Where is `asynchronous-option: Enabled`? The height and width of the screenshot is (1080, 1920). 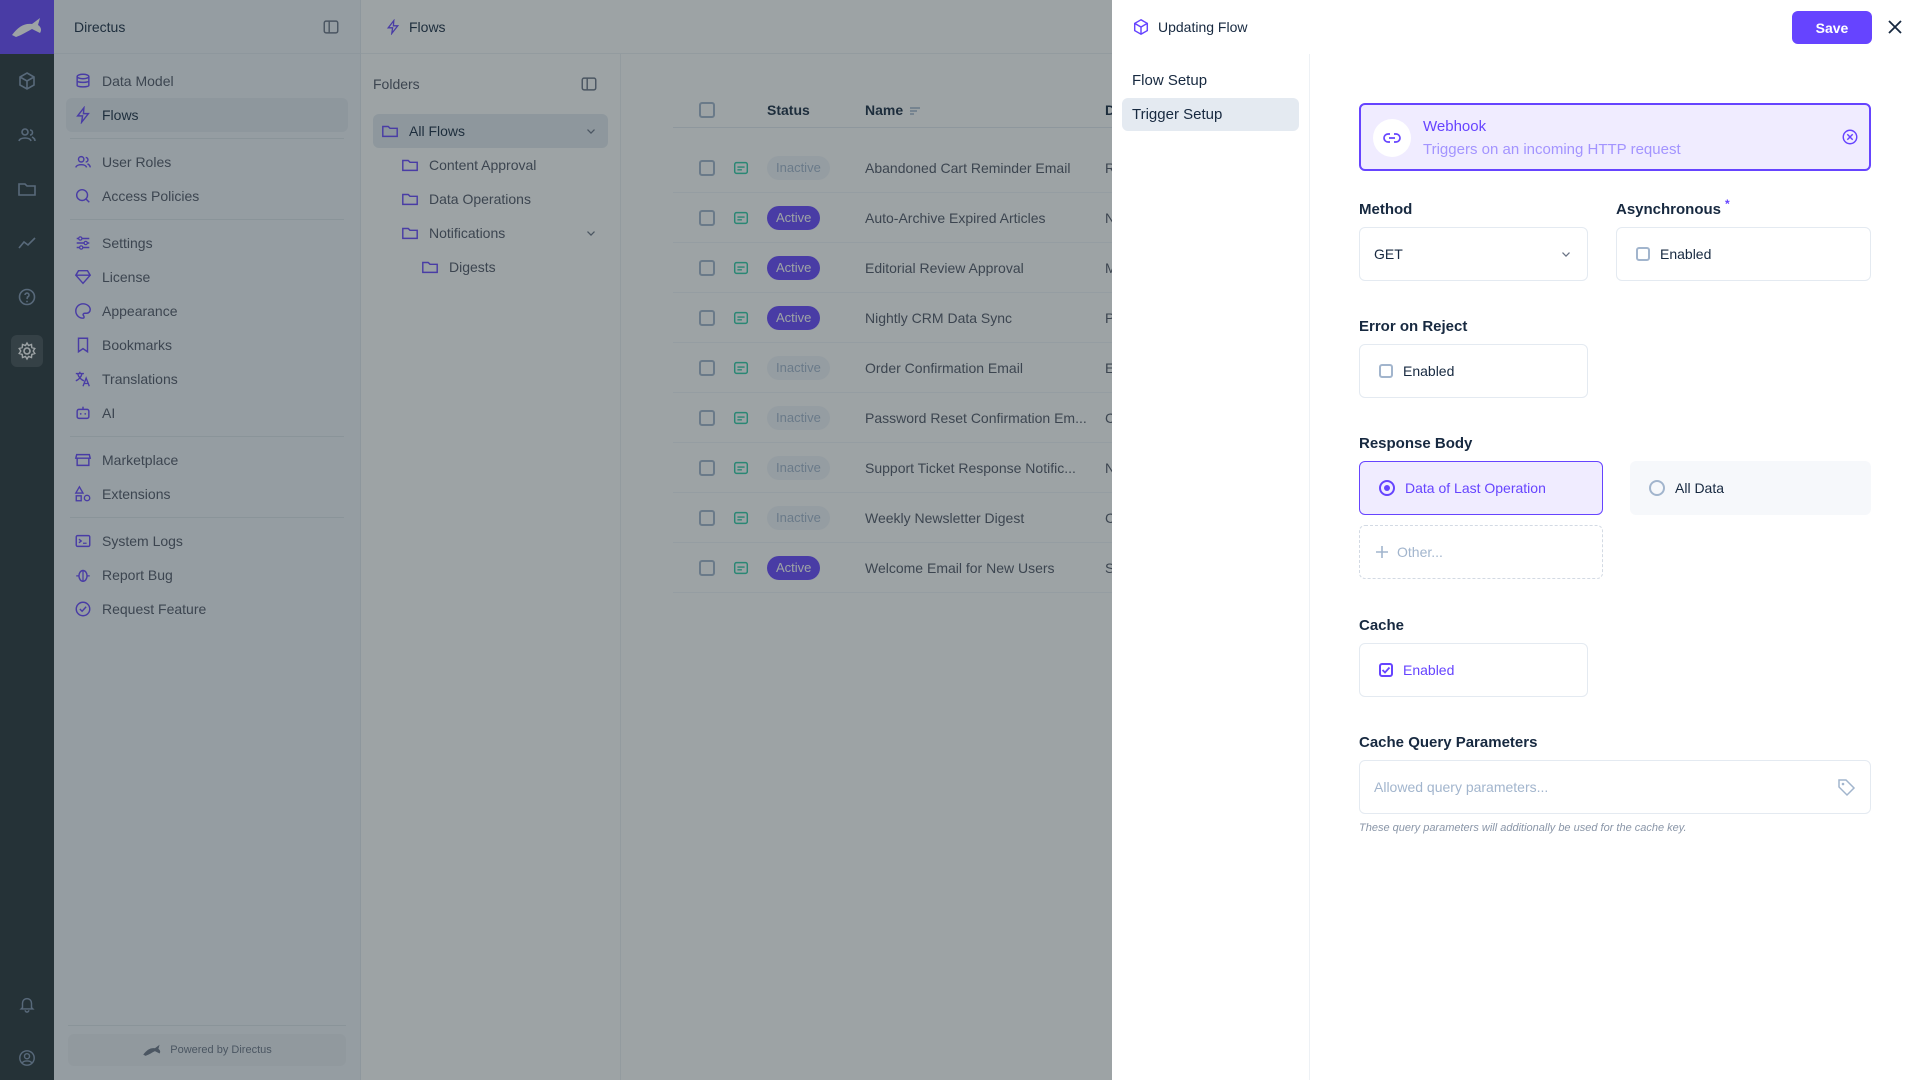 asynchronous-option: Enabled is located at coordinates (1686, 254).